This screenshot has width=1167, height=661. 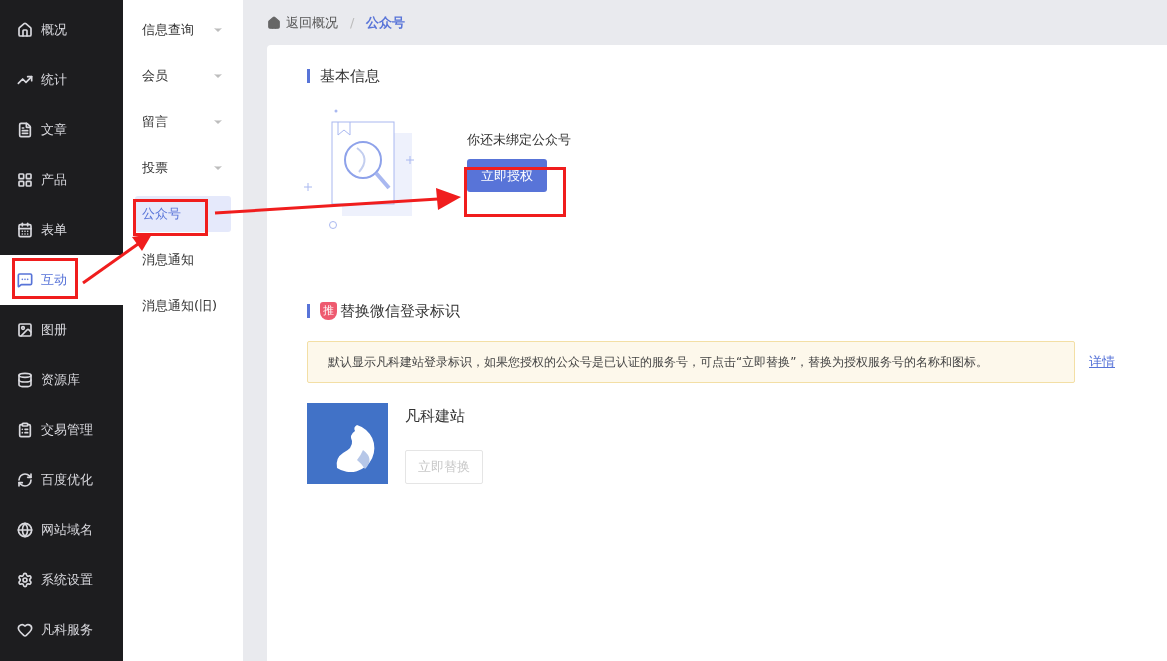 I want to click on nav-item: 概况, so click(x=61, y=30).